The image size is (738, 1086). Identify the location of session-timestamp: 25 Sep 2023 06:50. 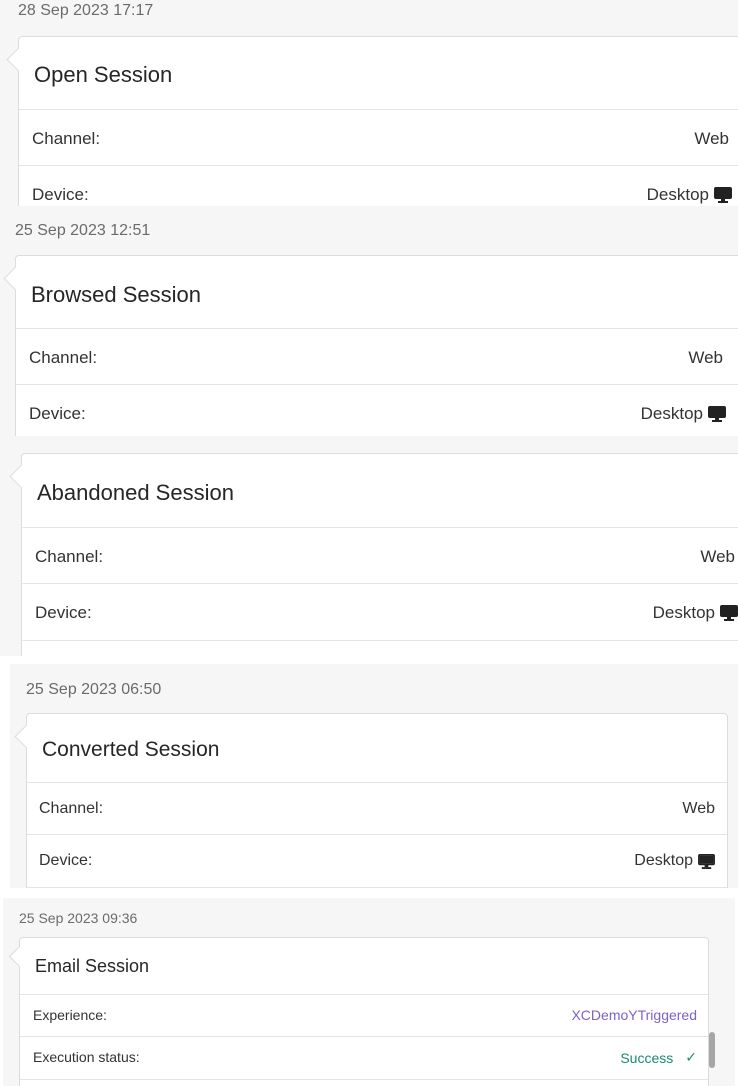
(94, 689).